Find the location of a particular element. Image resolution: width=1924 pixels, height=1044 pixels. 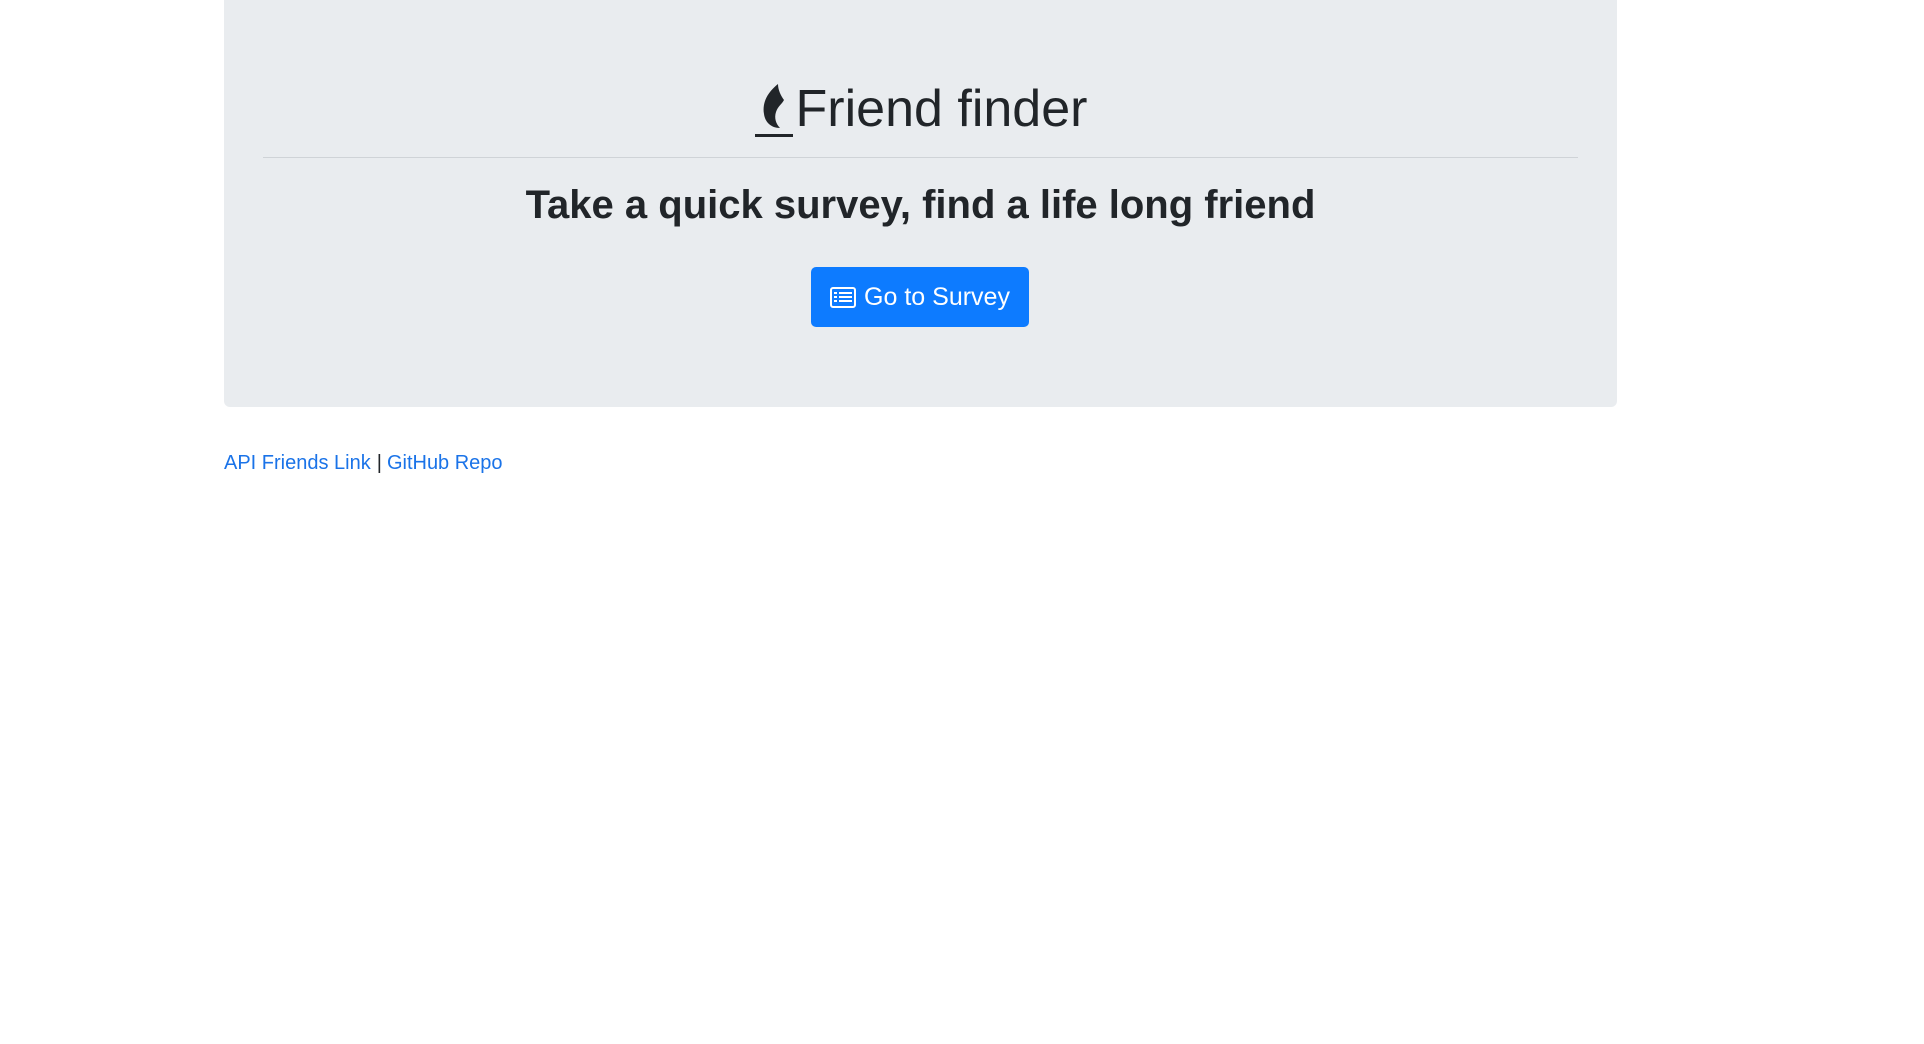

go-to-survey-label: Go to Survey is located at coordinates (937, 296).